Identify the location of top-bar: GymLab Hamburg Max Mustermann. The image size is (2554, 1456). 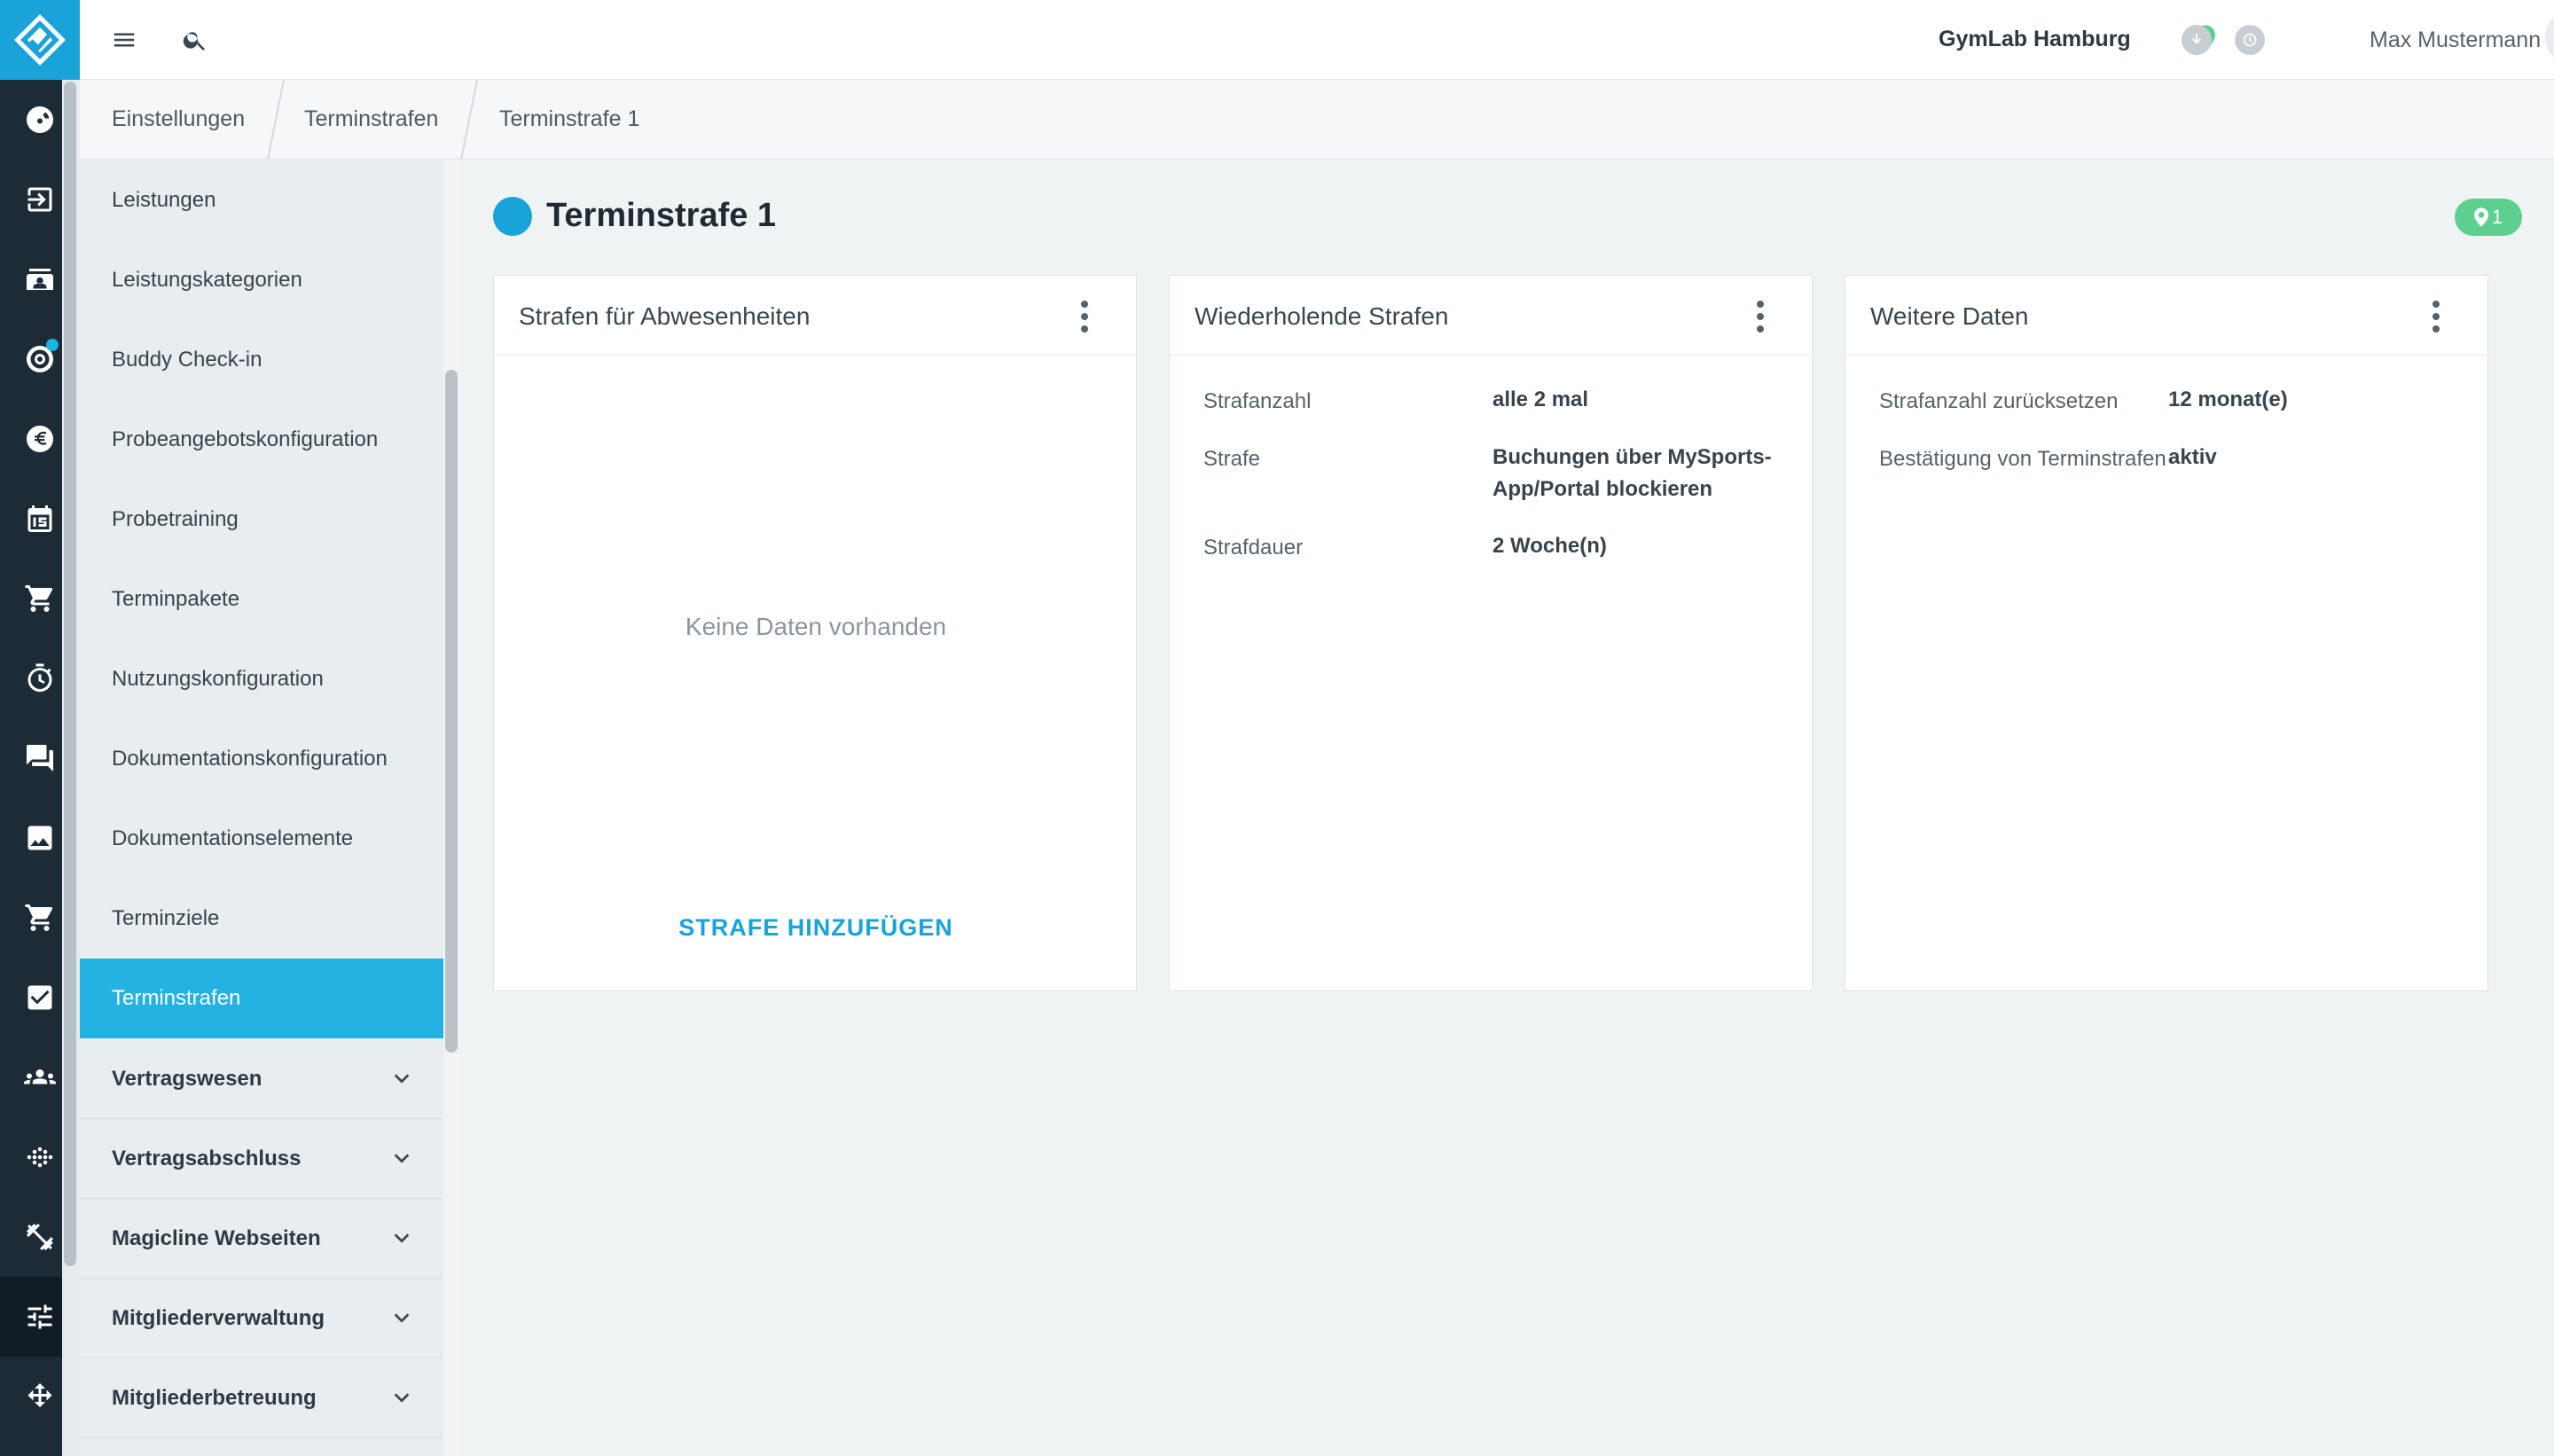
(1317, 40).